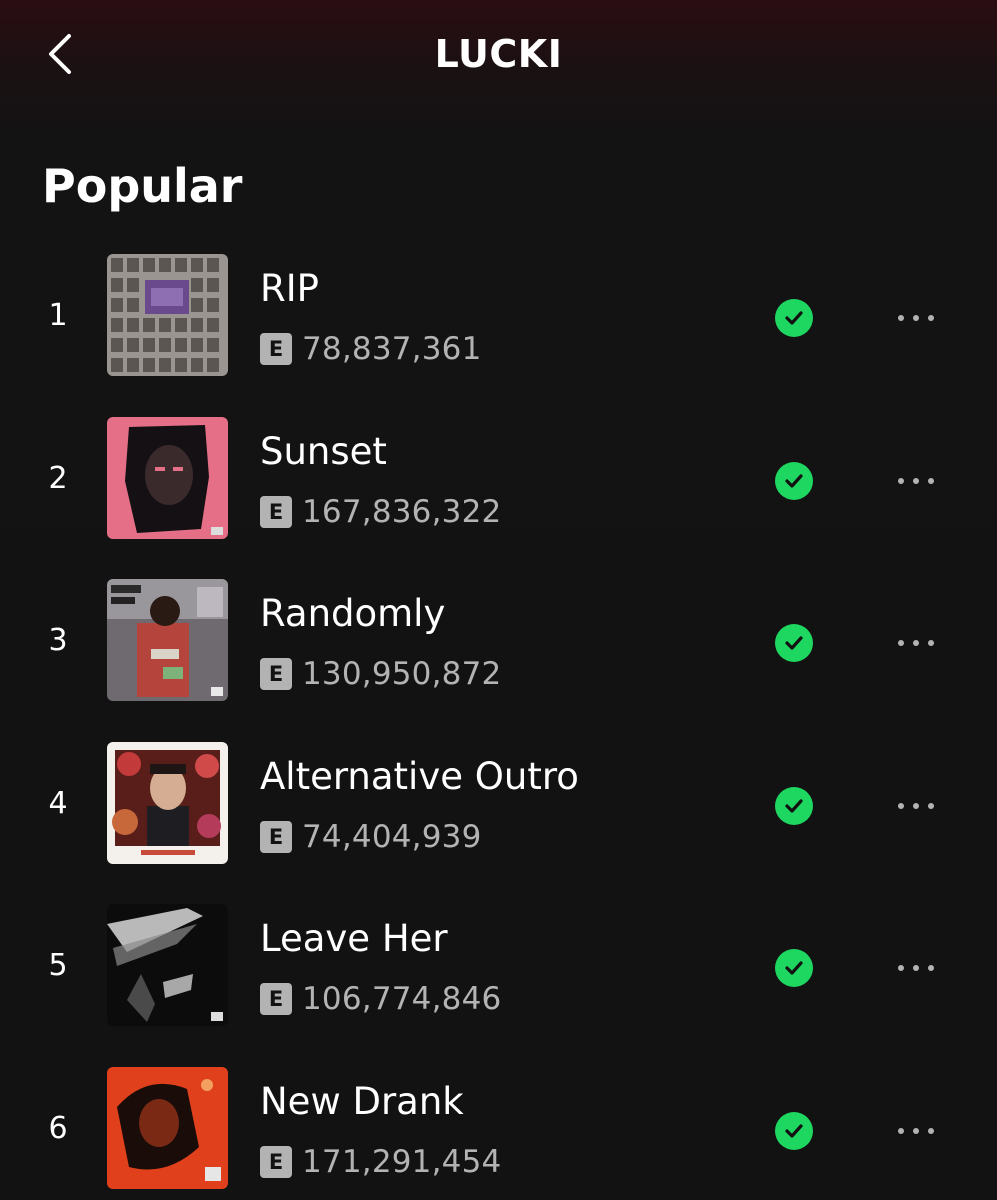  I want to click on track-meta: E 167,836,322, so click(380, 512).